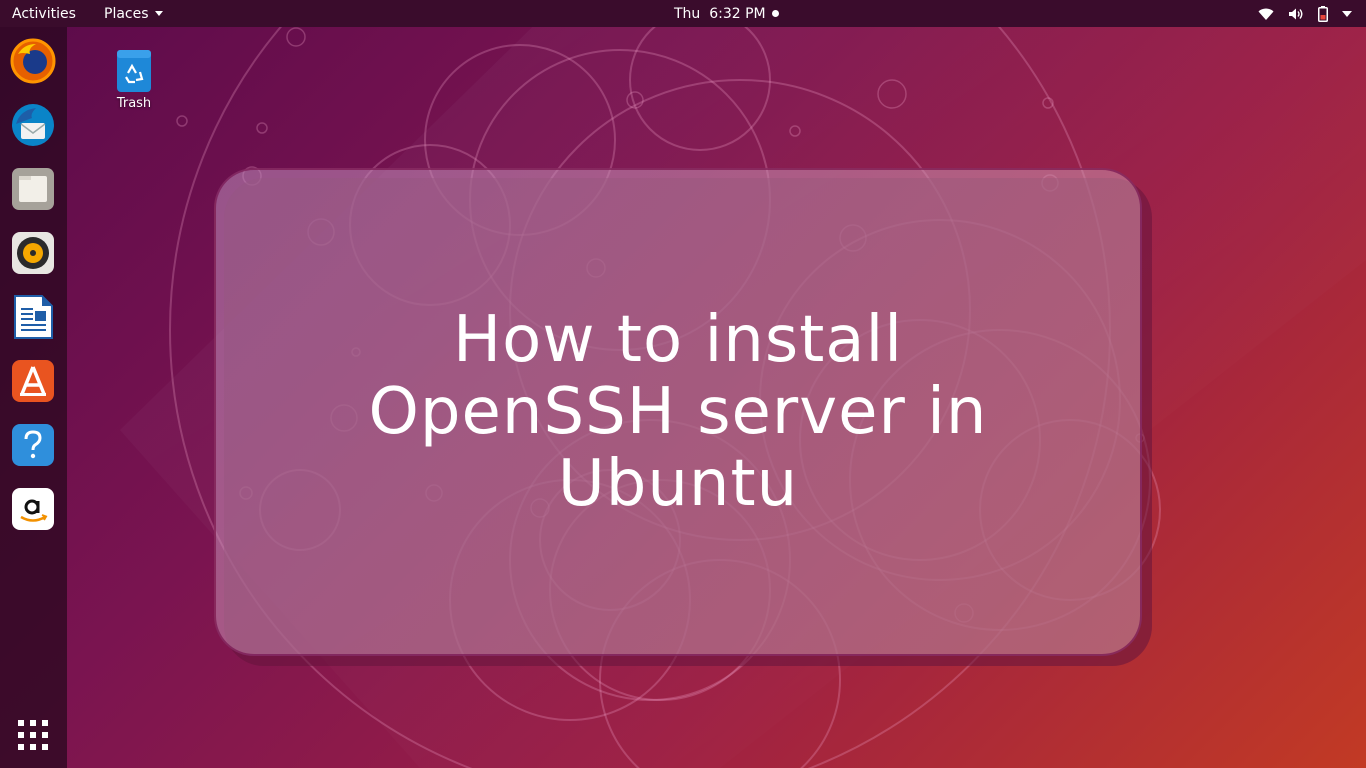 Image resolution: width=1366 pixels, height=768 pixels. I want to click on system-menu-caret-icon, so click(1347, 13).